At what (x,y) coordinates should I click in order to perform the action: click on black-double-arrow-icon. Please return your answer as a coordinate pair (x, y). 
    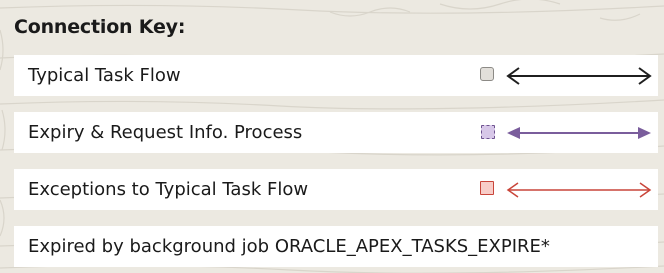
    Looking at the image, I should click on (579, 76).